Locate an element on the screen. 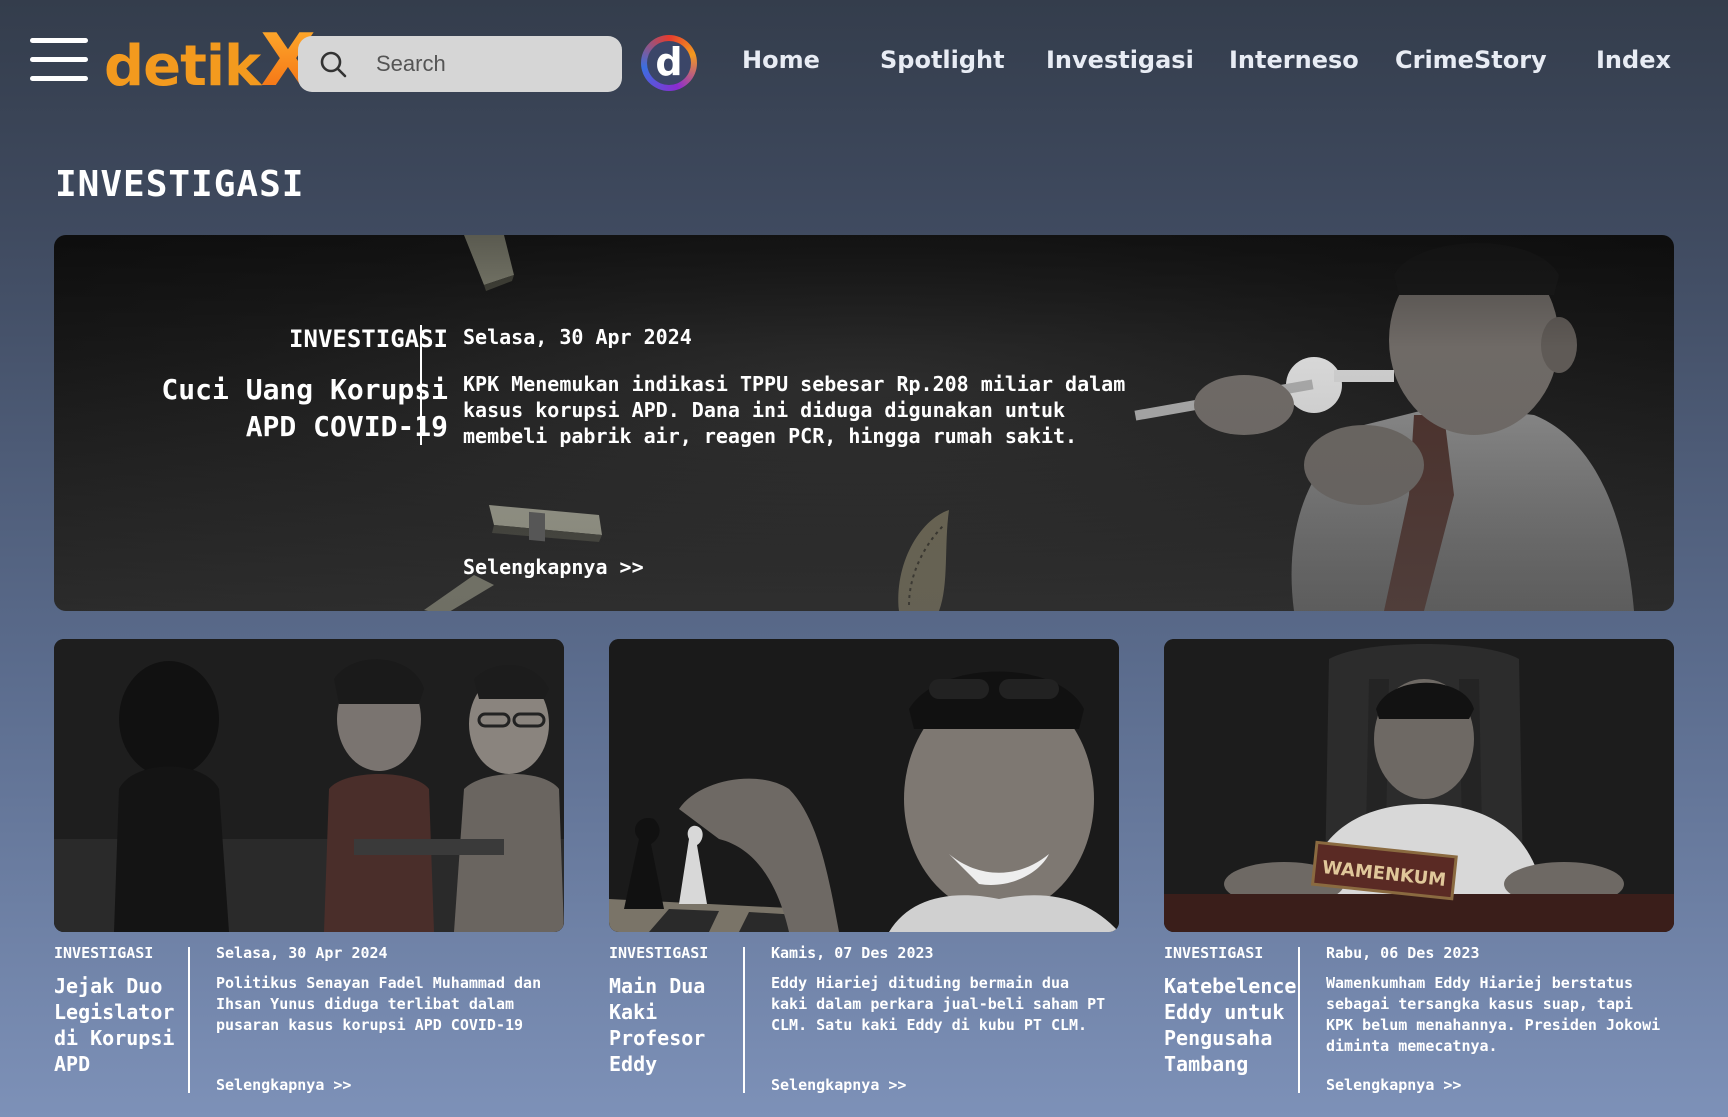 The image size is (1728, 1117). hero-divider is located at coordinates (421, 385).